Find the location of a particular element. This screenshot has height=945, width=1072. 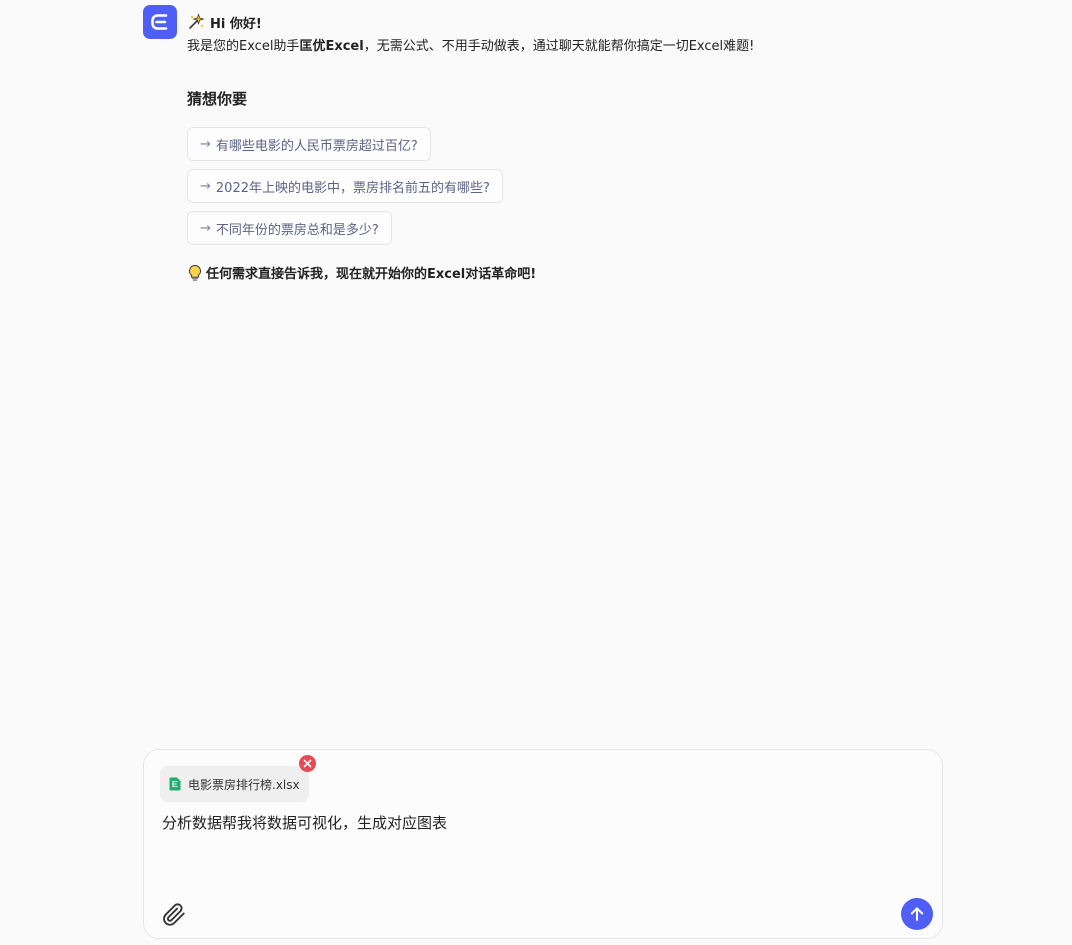

suggestion-button: → 有哪些电影的人民币票房超过百亿? is located at coordinates (309, 144).